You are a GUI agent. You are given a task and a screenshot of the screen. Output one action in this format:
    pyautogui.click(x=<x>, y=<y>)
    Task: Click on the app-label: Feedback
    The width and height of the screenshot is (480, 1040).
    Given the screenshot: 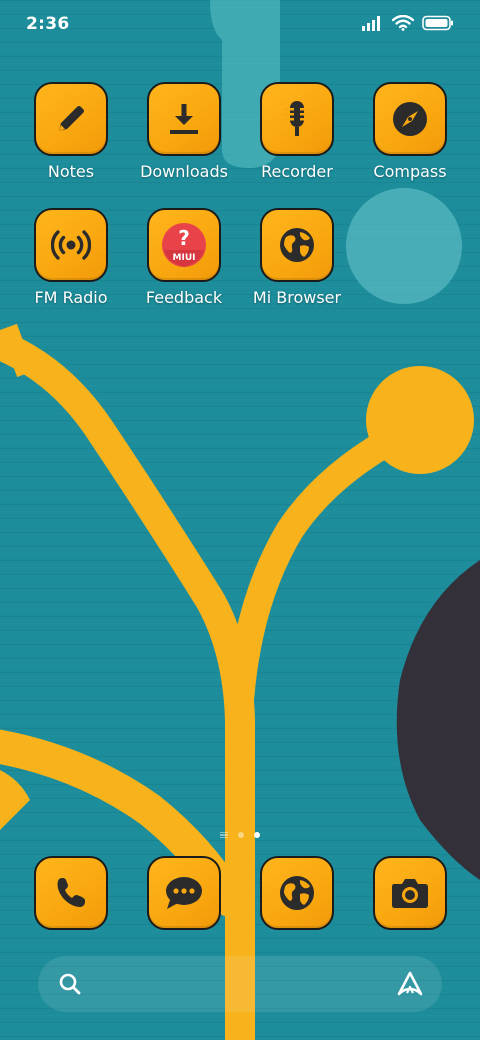 What is the action you would take?
    pyautogui.click(x=184, y=297)
    